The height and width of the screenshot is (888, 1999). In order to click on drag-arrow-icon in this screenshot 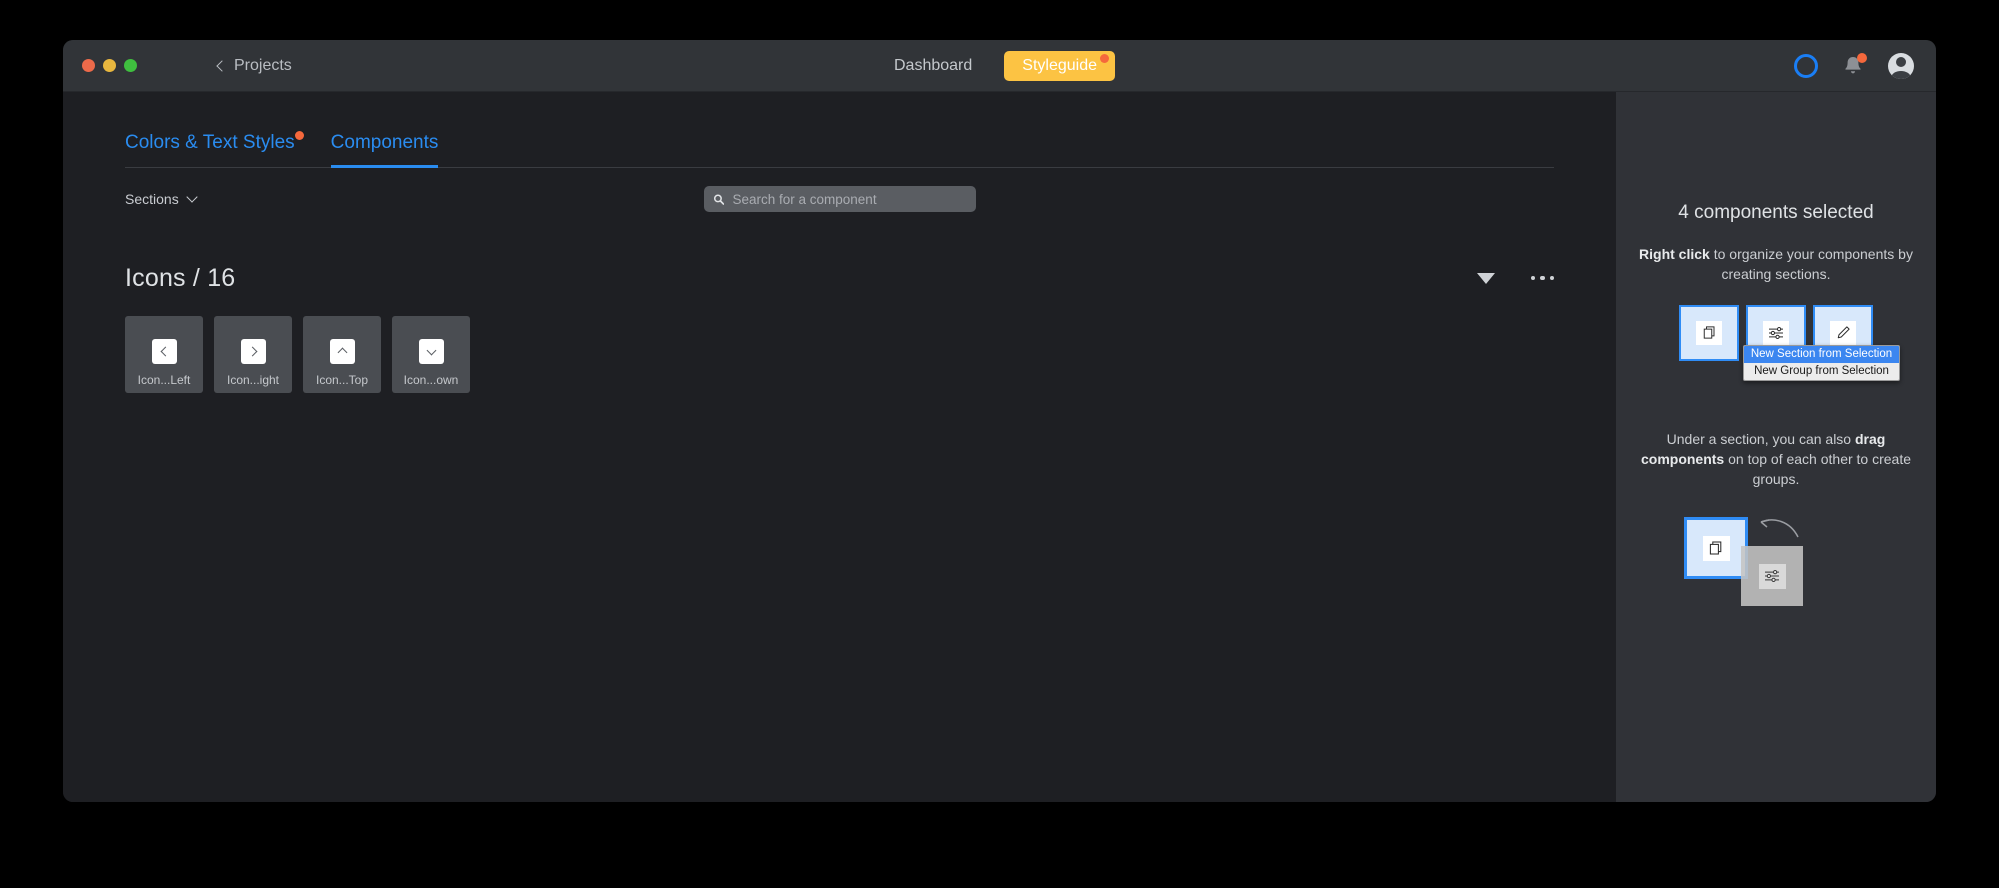, I will do `click(1779, 528)`.